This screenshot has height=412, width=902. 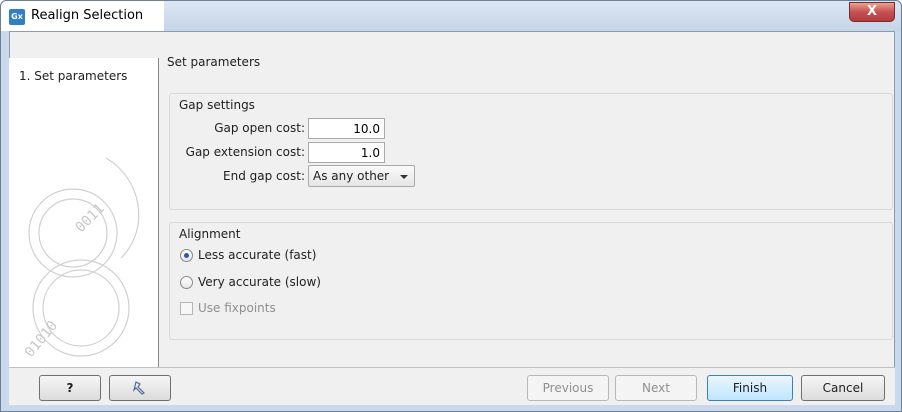 What do you see at coordinates (843, 388) in the screenshot?
I see `cancel-button: Cancel` at bounding box center [843, 388].